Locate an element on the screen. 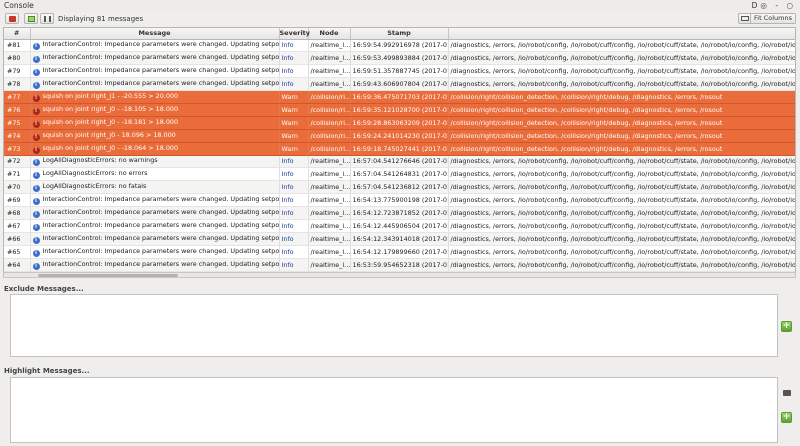  exclude-filter-list is located at coordinates (394, 325).